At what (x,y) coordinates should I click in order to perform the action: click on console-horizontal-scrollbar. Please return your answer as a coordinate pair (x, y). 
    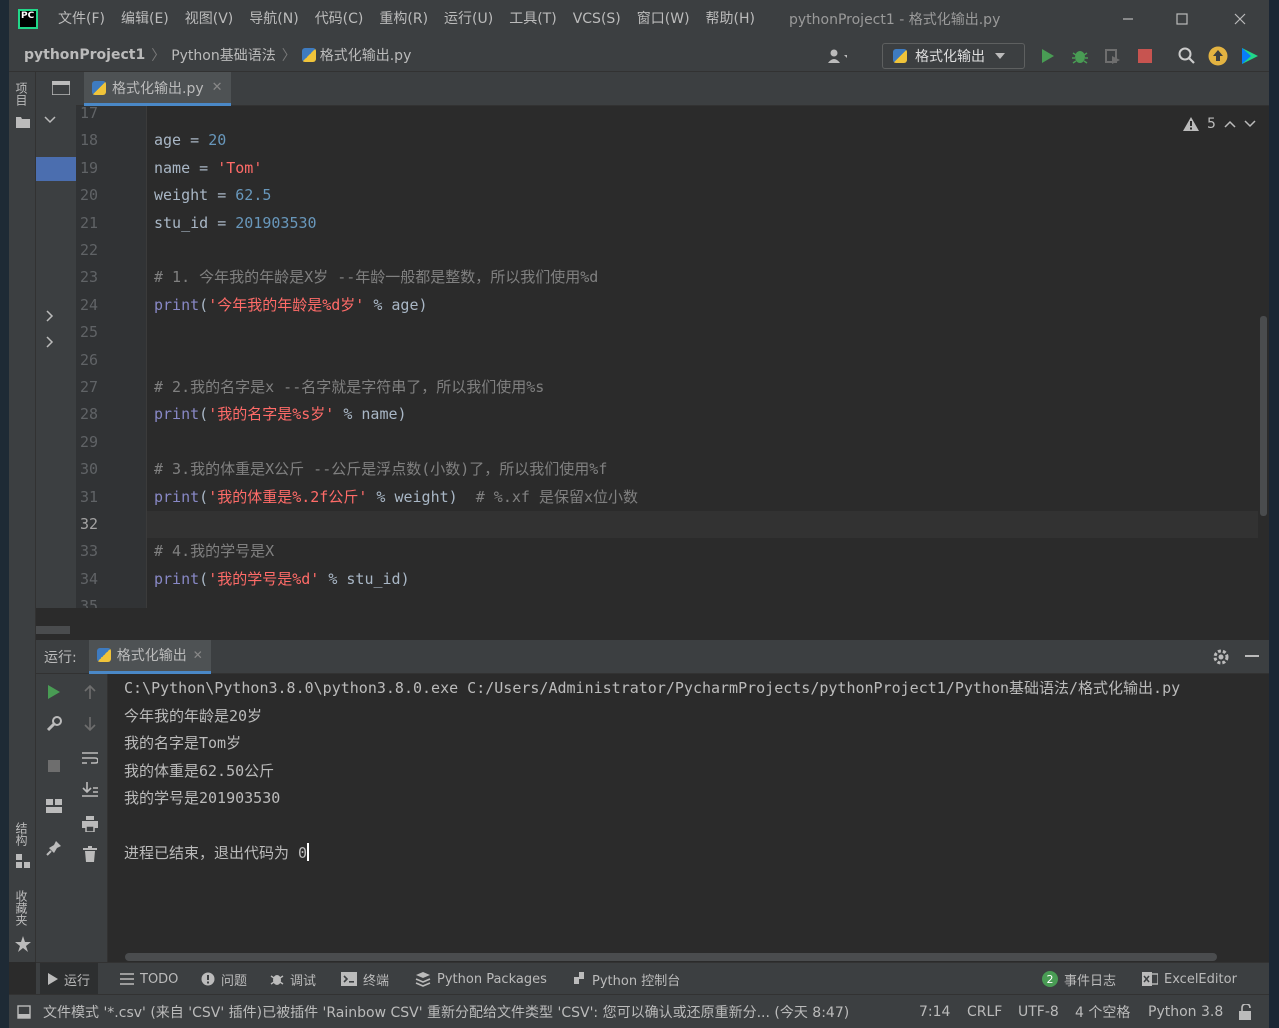
    Looking at the image, I should click on (671, 957).